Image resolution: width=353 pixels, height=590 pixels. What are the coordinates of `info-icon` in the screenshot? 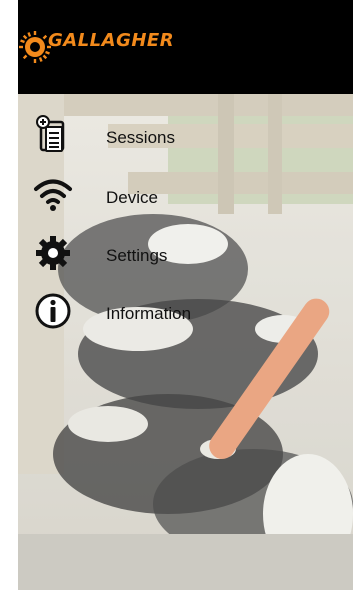 It's located at (53, 311).